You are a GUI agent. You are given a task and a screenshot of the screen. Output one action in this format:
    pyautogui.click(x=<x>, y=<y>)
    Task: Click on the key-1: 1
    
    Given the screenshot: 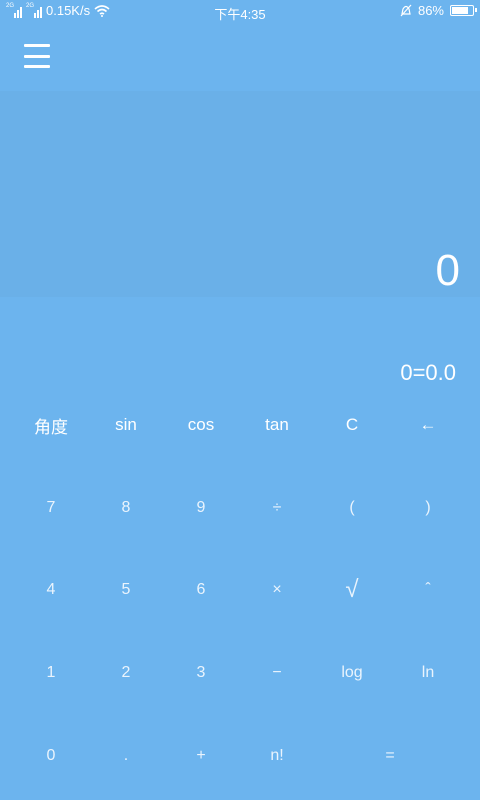 What is the action you would take?
    pyautogui.click(x=51, y=673)
    